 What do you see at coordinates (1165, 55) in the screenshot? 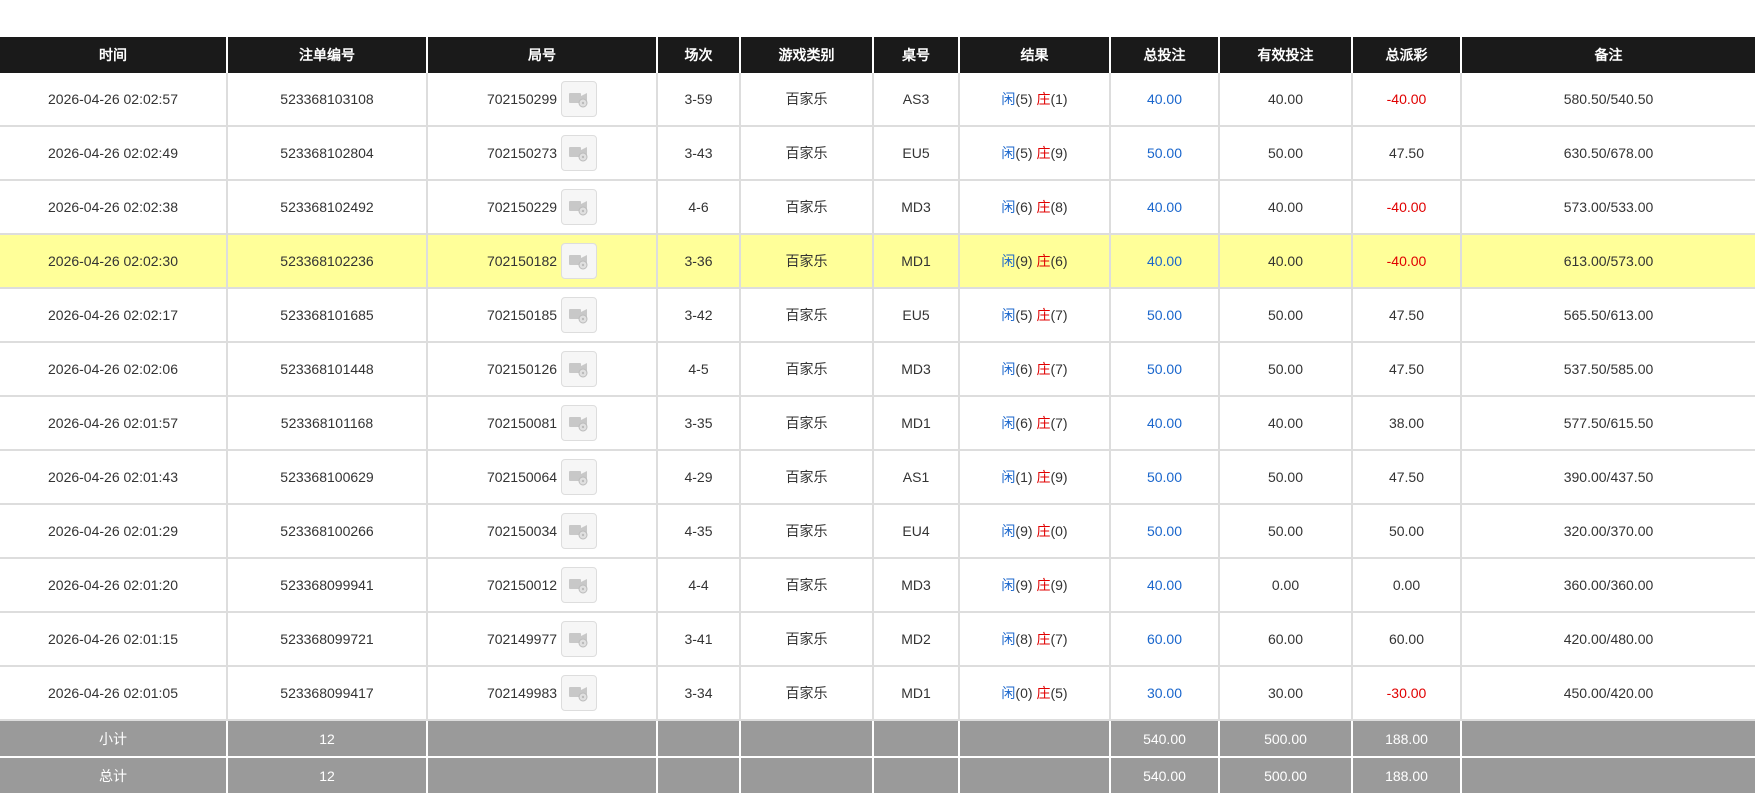
I see `col-header-total-bet: 总投注` at bounding box center [1165, 55].